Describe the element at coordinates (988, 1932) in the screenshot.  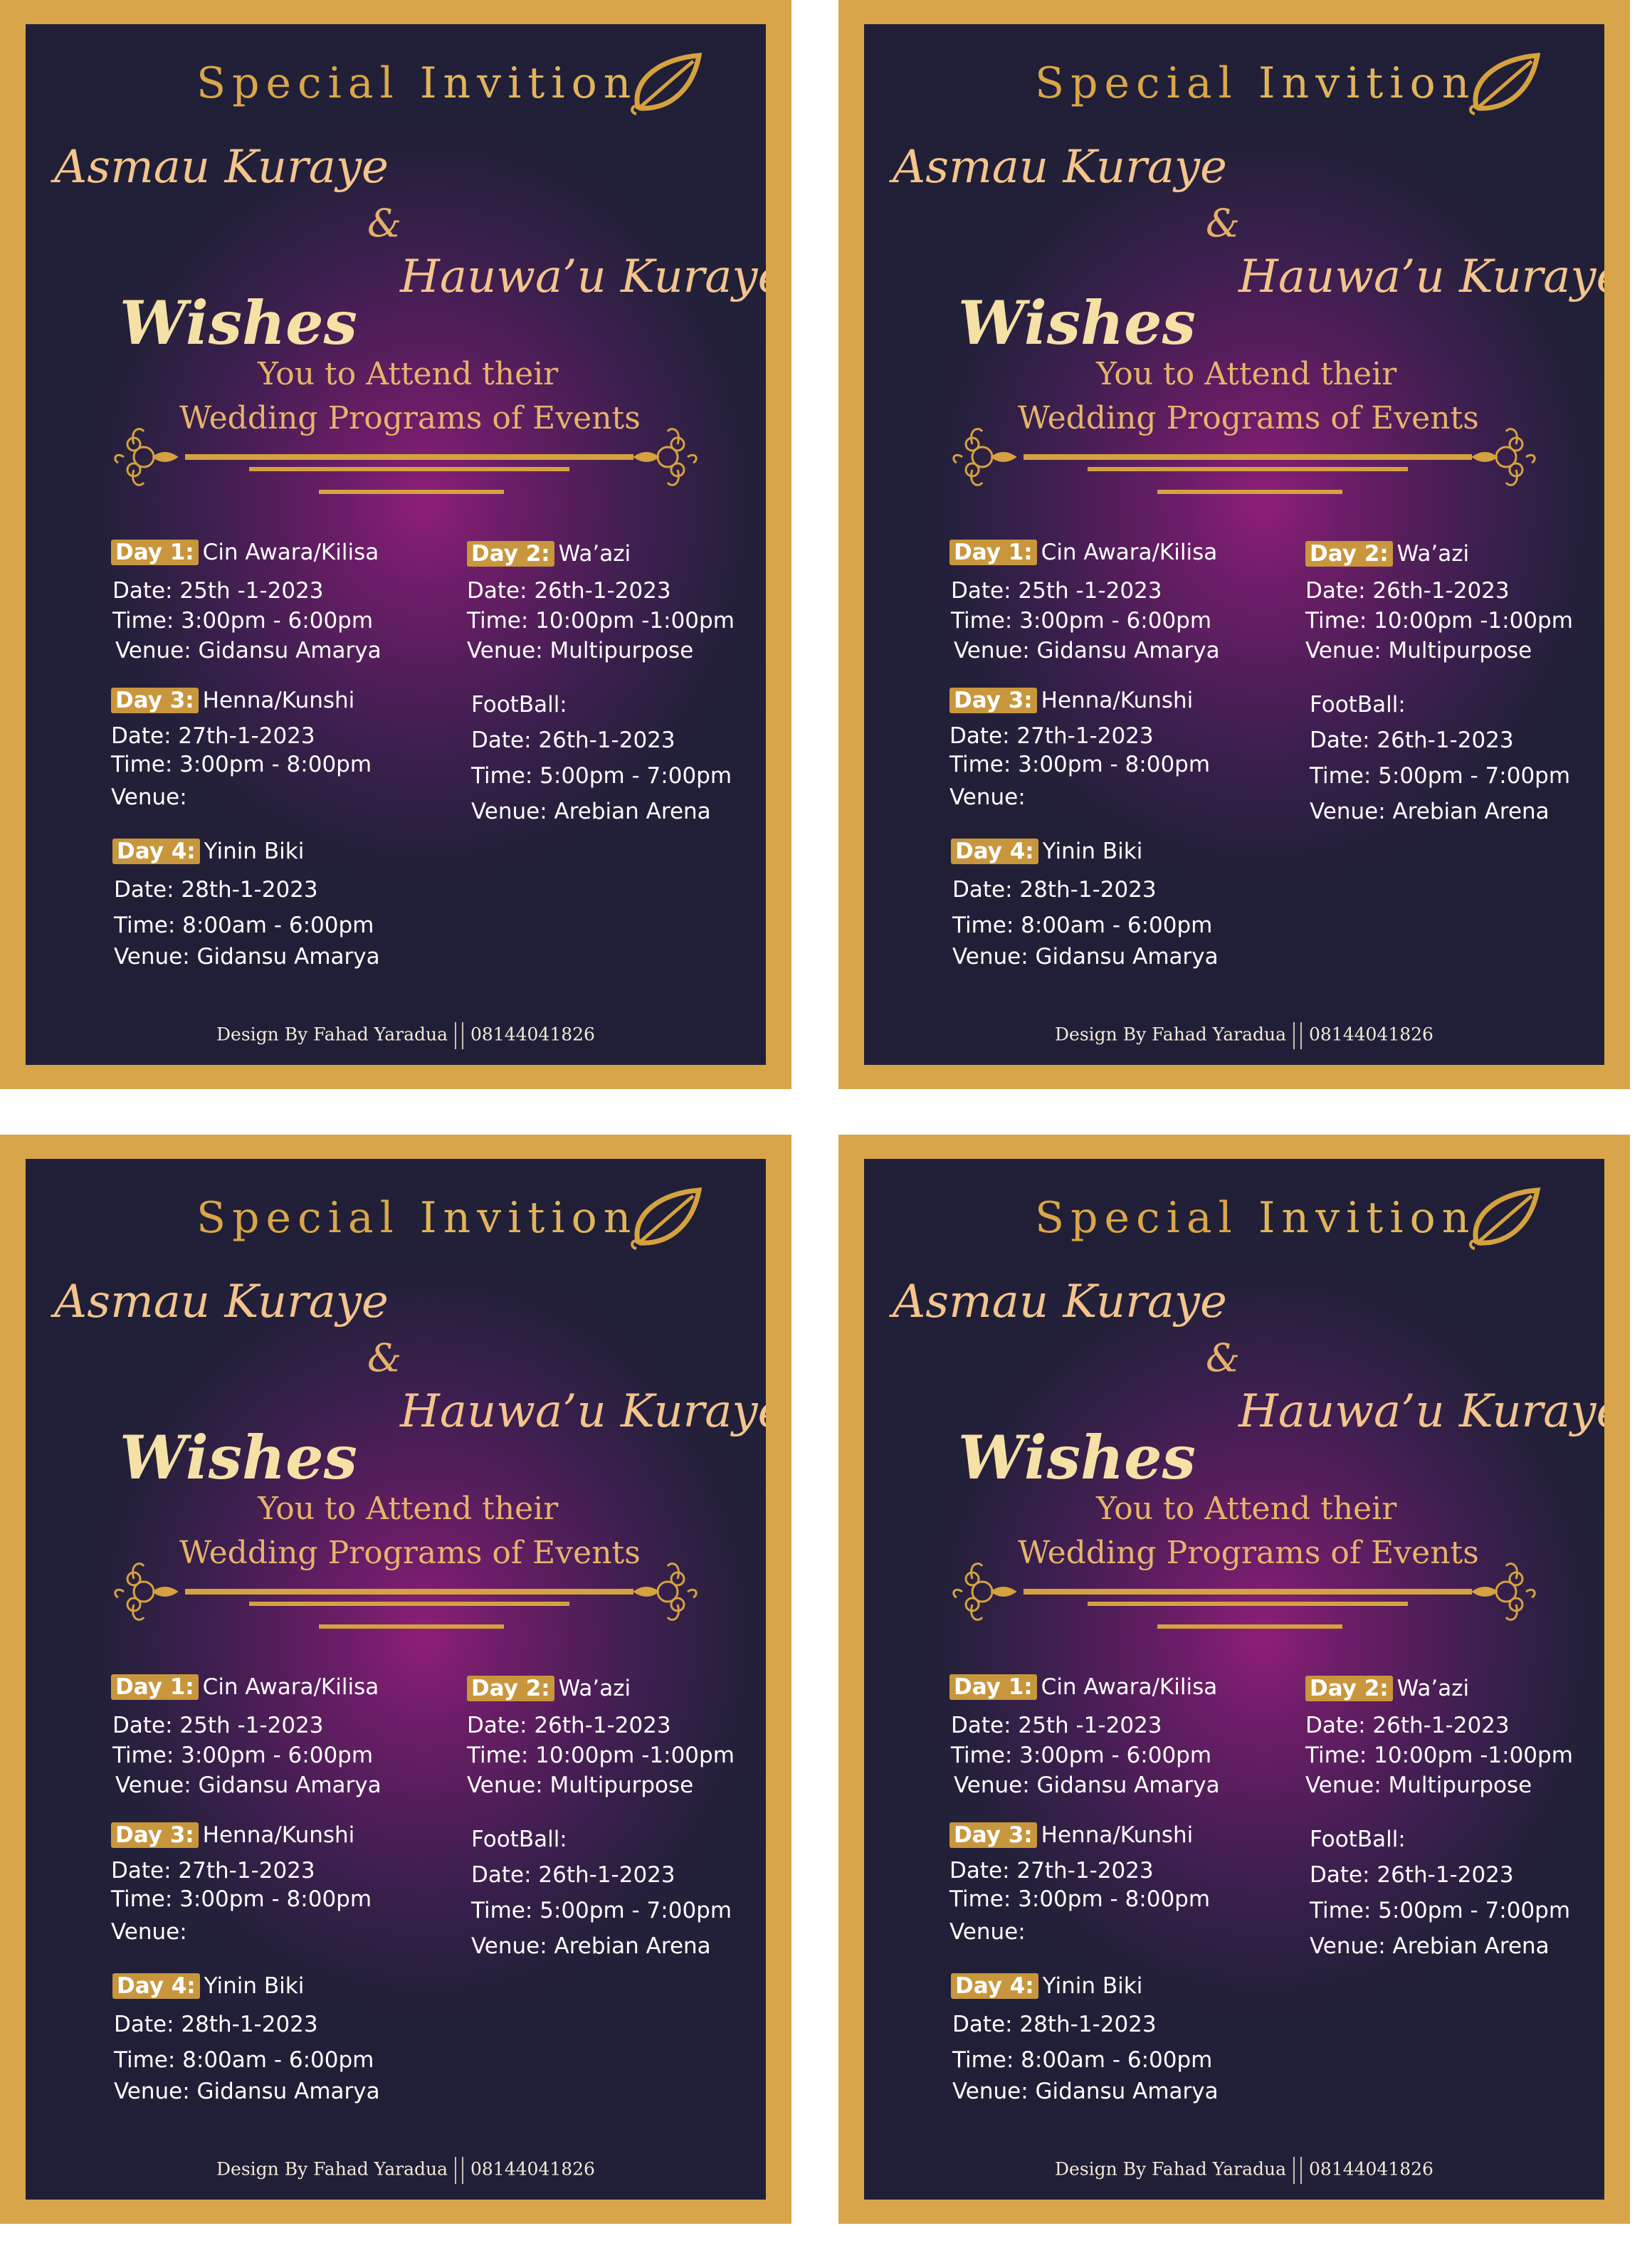
I see `day3-venue: Venue:` at that location.